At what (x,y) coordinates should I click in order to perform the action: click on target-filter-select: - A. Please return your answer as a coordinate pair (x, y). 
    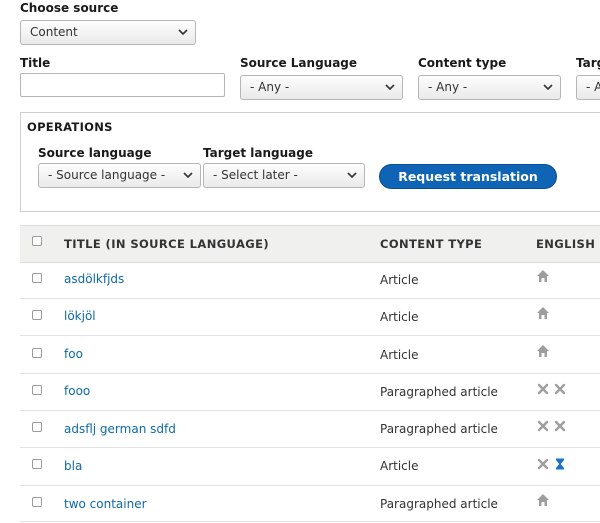
    Looking at the image, I should click on (588, 87).